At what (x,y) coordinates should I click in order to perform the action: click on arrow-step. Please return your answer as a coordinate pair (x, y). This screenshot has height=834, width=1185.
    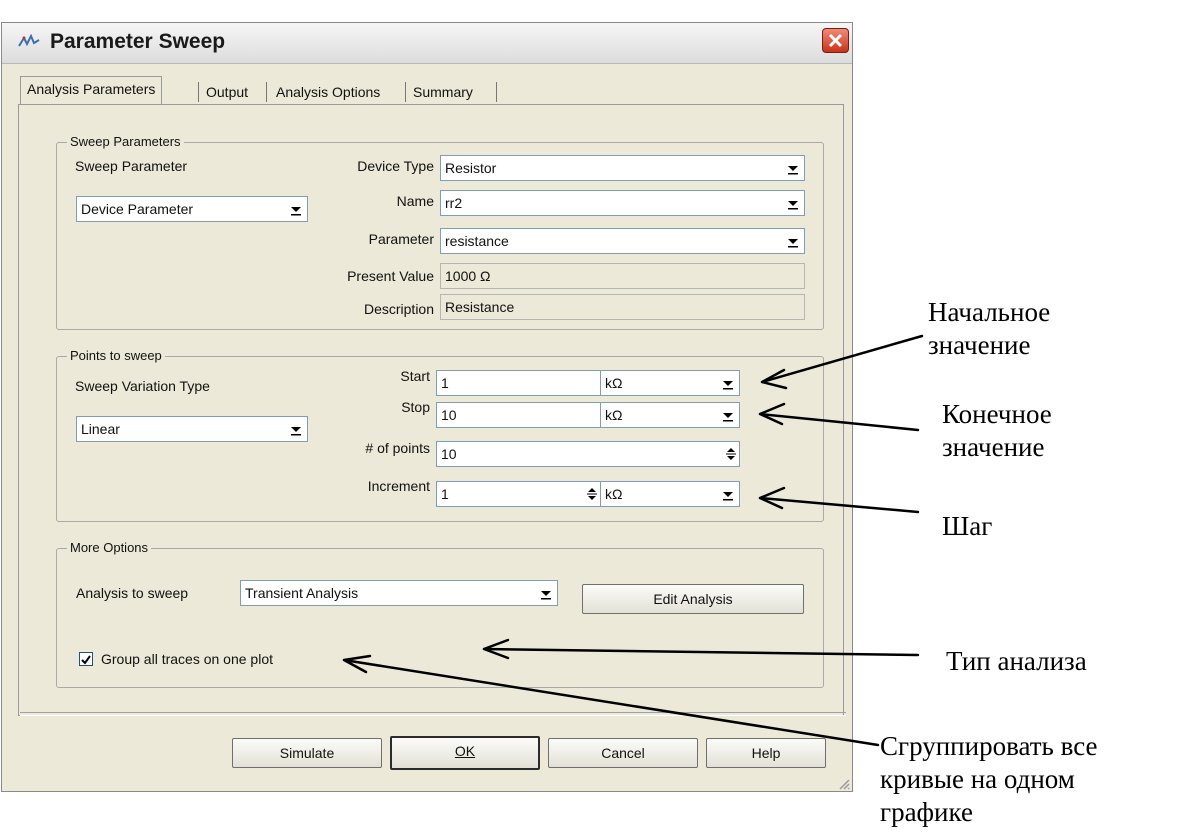
    Looking at the image, I should click on (839, 500).